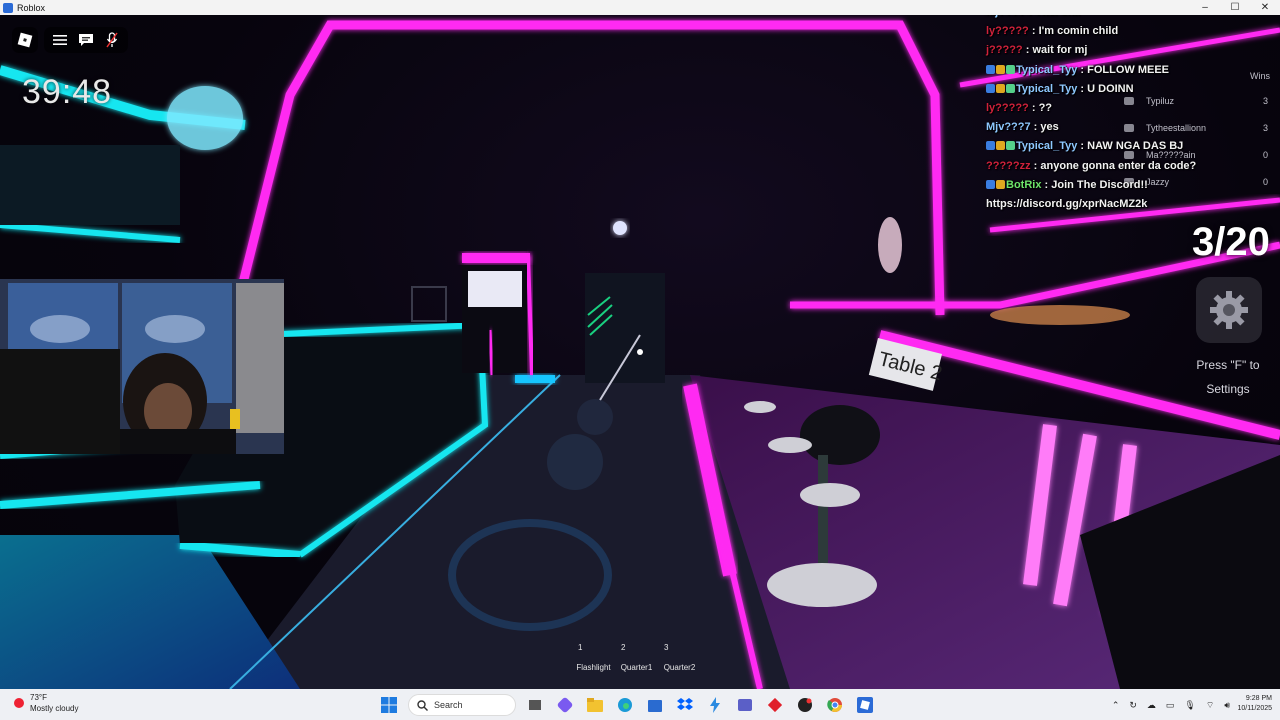  I want to click on file-explorer-icon, so click(595, 705).